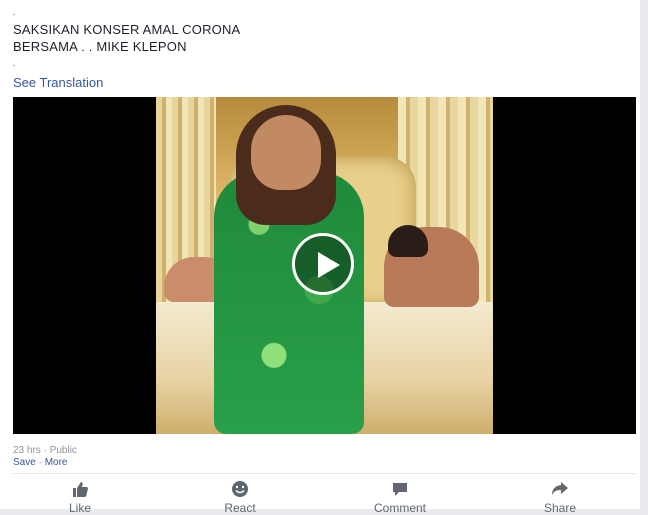  What do you see at coordinates (240, 489) in the screenshot?
I see `smiley-icon` at bounding box center [240, 489].